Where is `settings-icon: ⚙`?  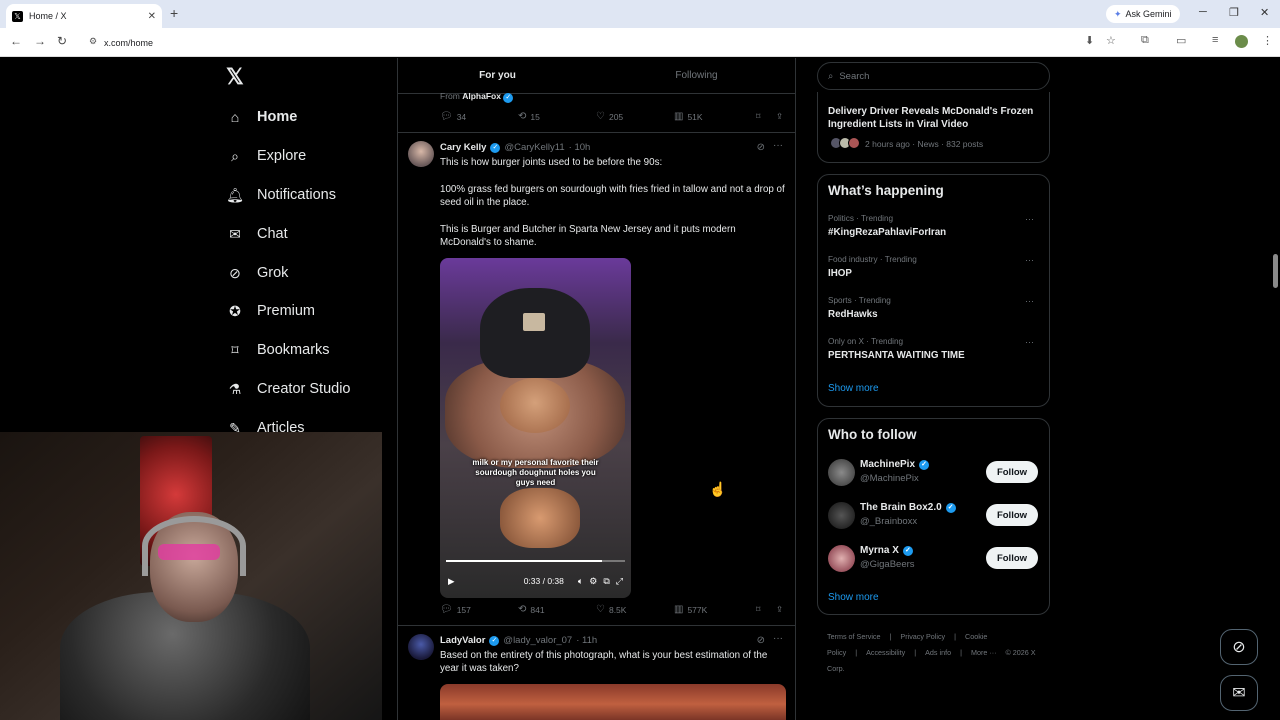
settings-icon: ⚙ is located at coordinates (593, 581).